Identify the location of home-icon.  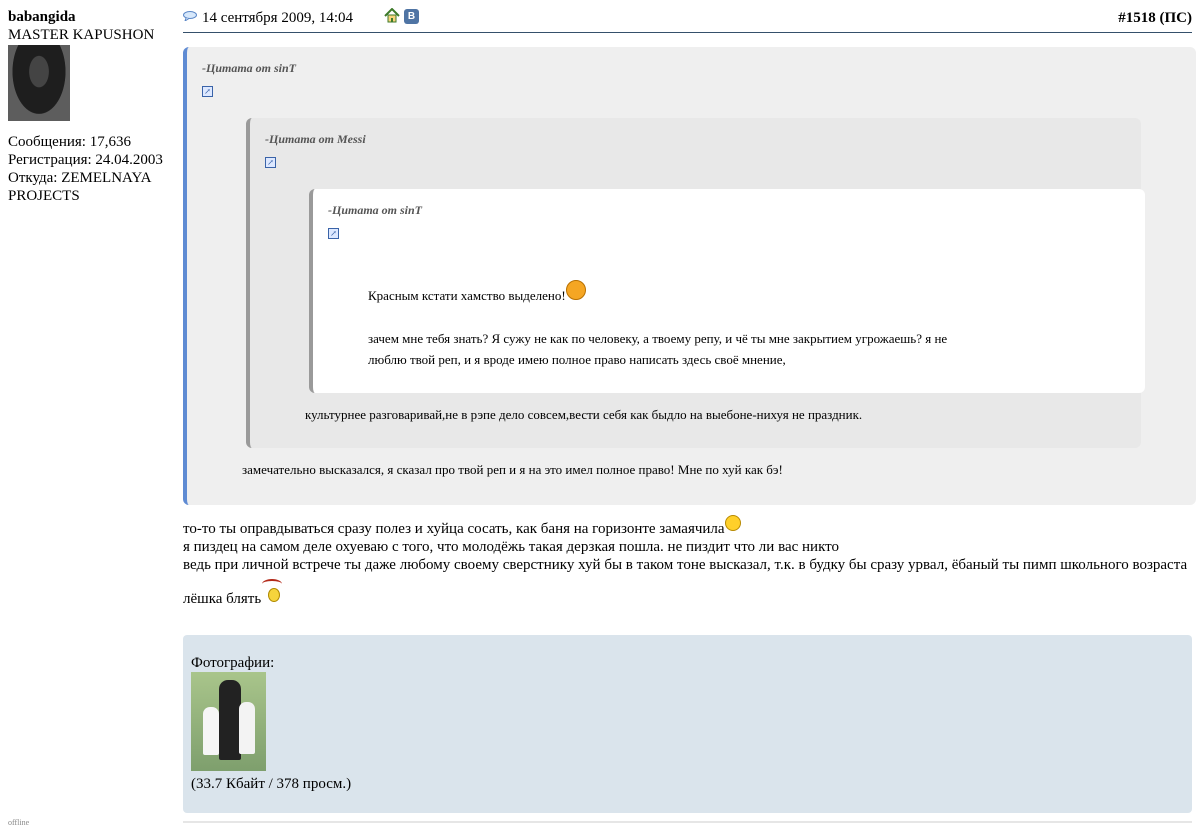
(392, 15).